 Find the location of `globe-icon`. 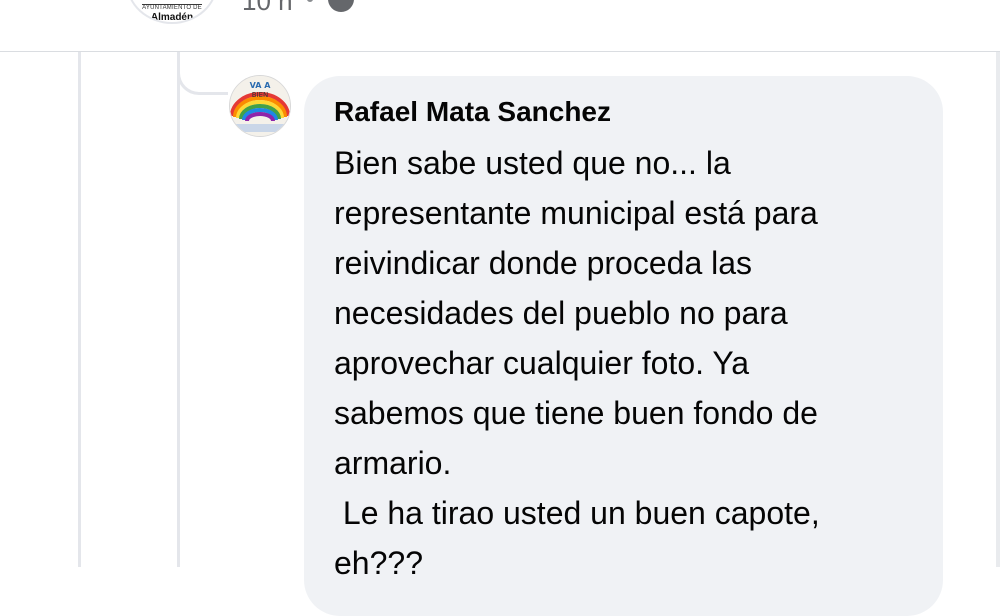

globe-icon is located at coordinates (341, 6).